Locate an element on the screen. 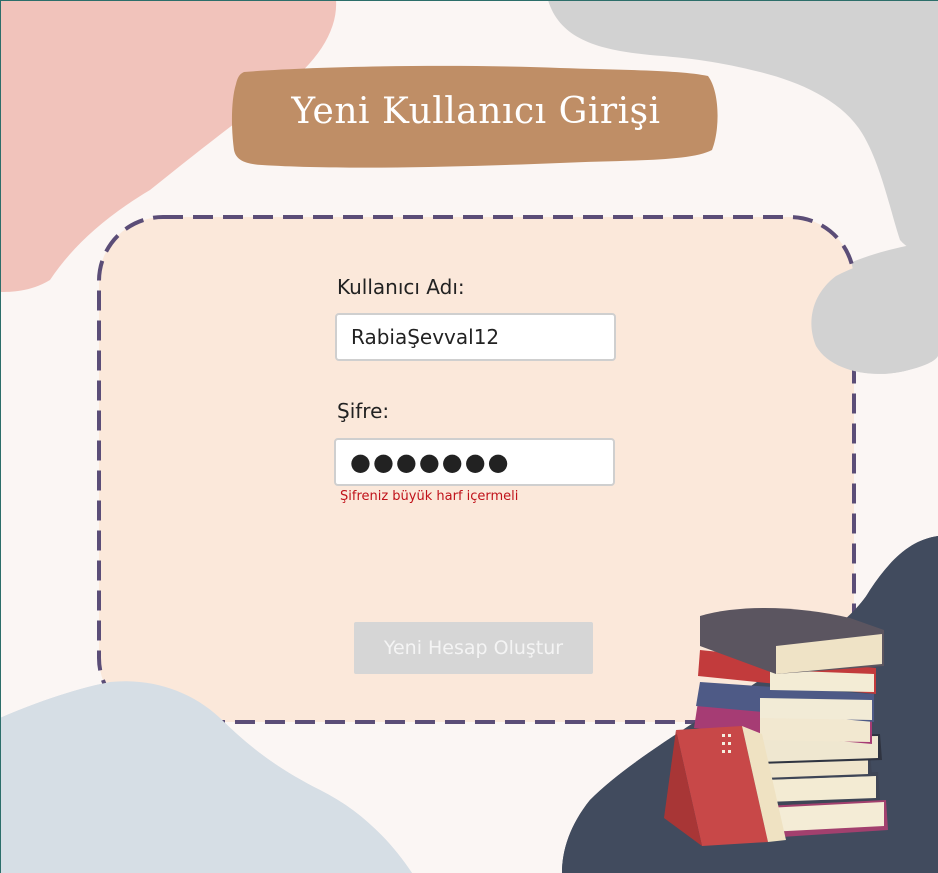  username-label: Kullanıcı Adı: is located at coordinates (401, 287).